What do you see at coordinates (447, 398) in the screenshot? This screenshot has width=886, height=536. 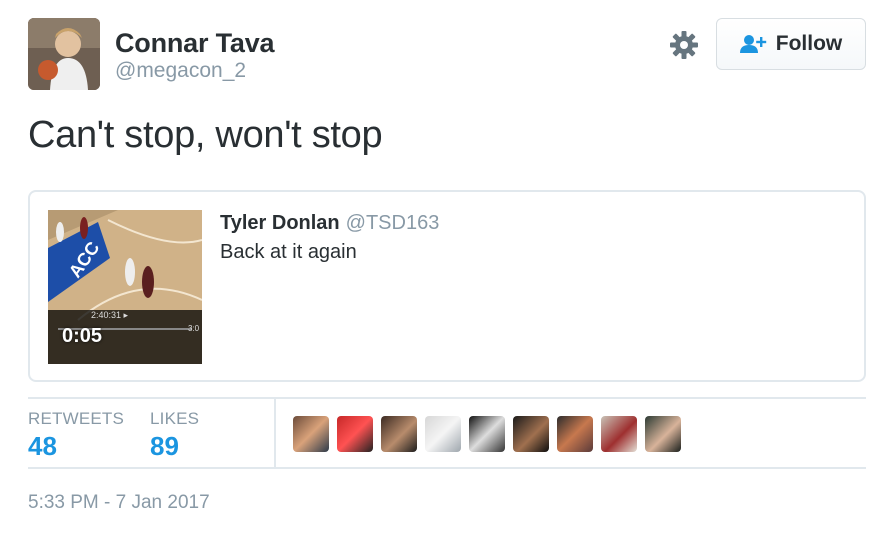 I see `stats-top-divider` at bounding box center [447, 398].